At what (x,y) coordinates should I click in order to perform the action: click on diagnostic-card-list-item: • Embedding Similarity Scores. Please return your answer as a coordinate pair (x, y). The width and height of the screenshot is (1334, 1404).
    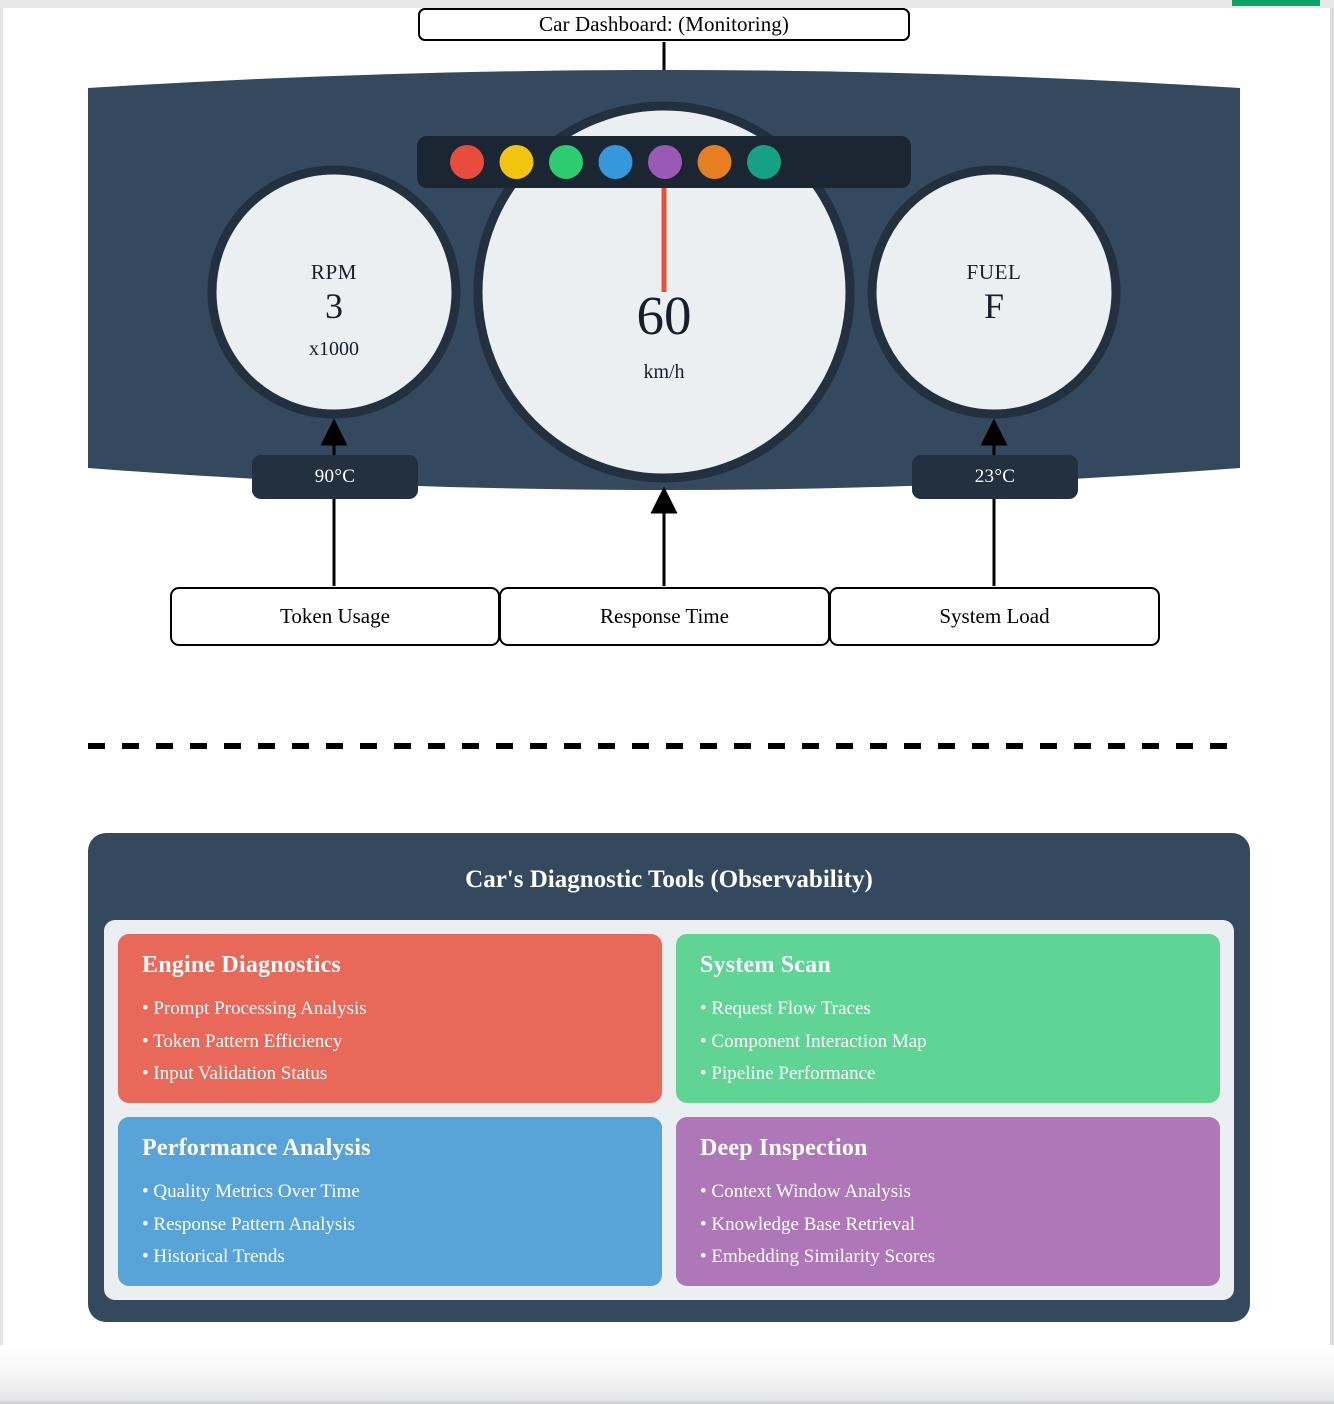
    Looking at the image, I should click on (818, 1257).